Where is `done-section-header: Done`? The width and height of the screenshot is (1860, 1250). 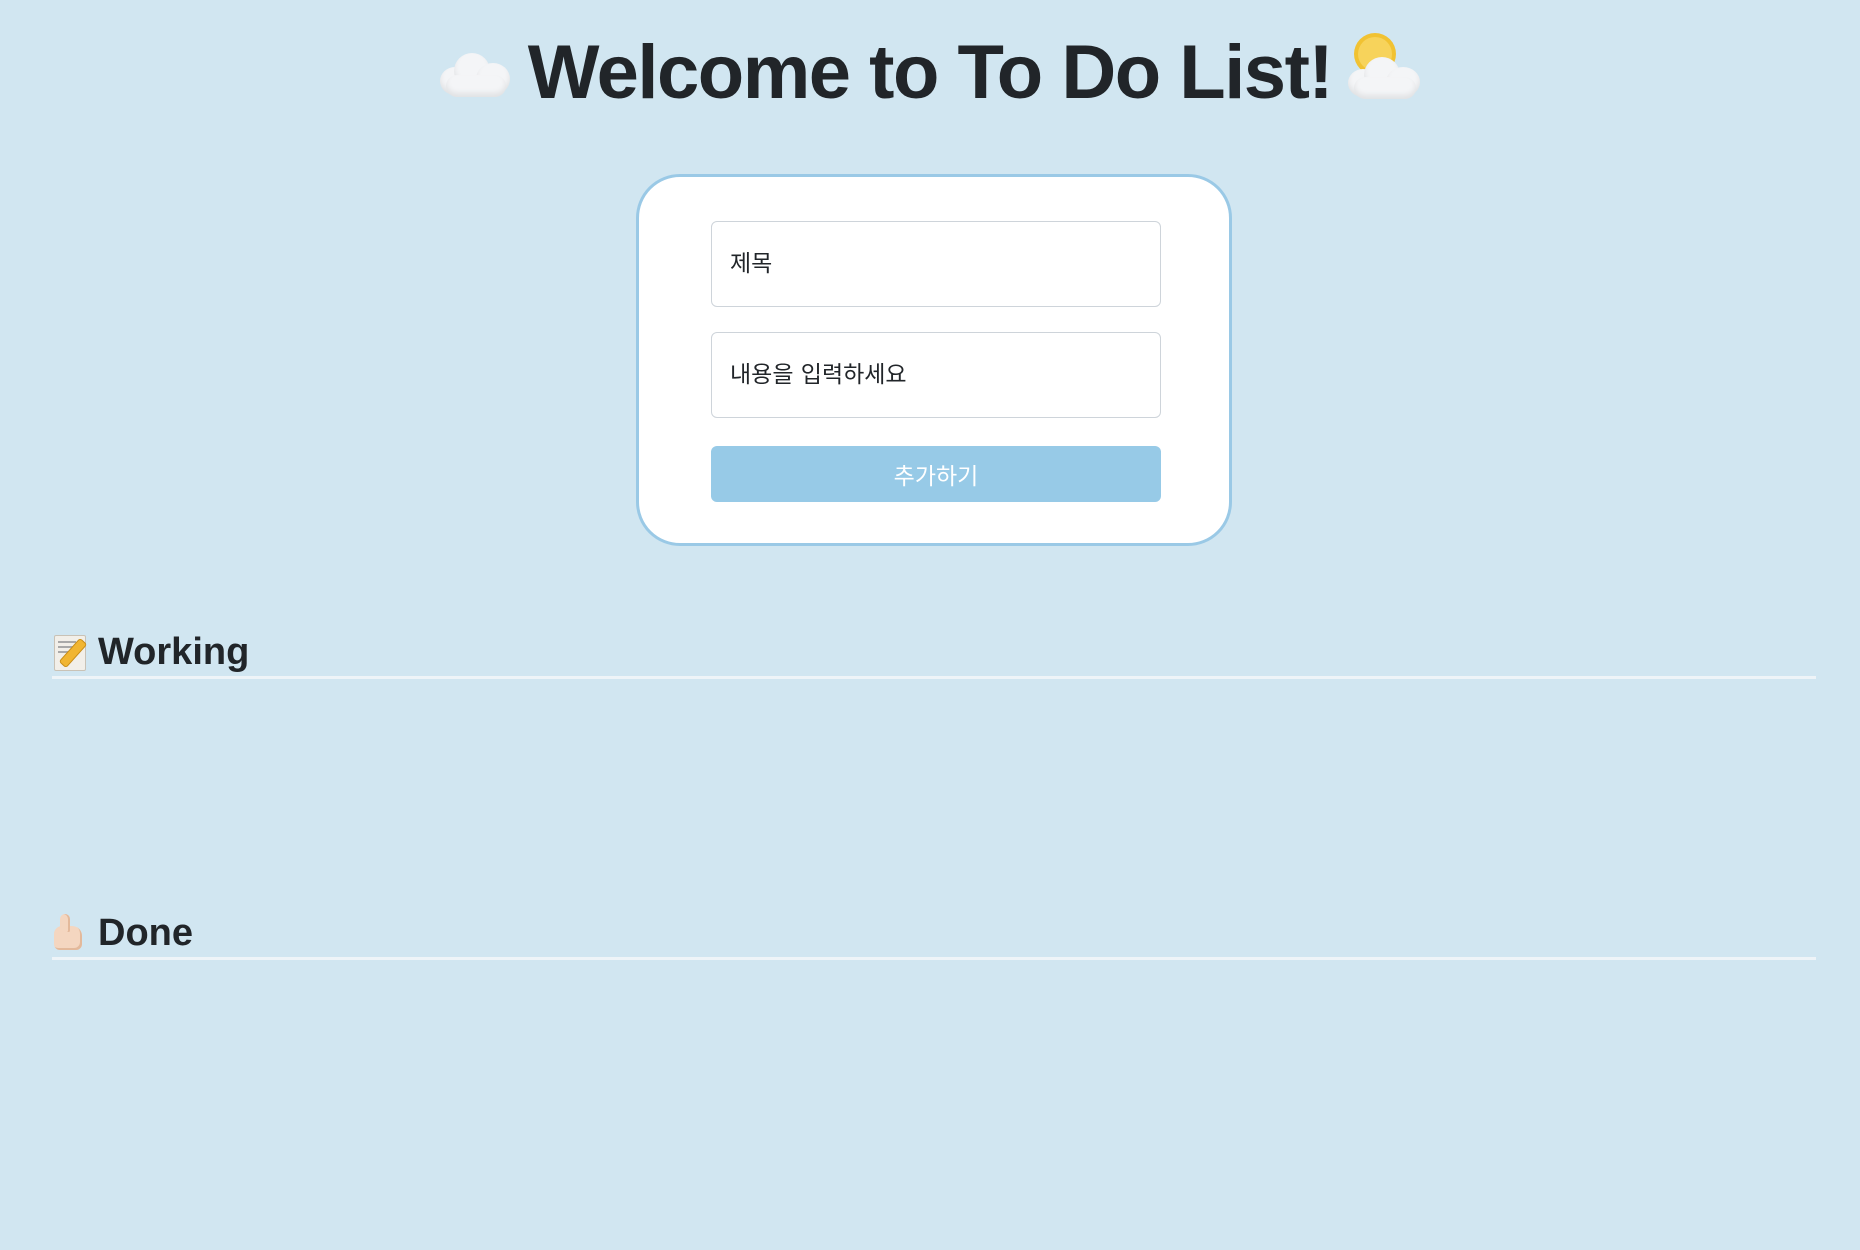
done-section-header: Done is located at coordinates (934, 934).